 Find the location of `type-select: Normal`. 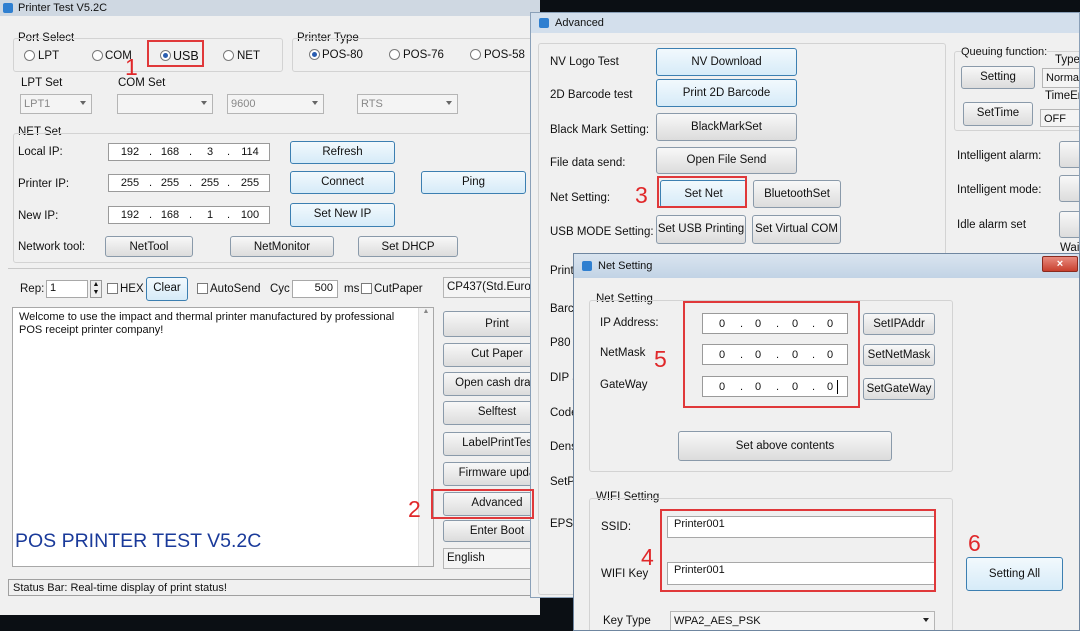

type-select: Normal is located at coordinates (1060, 78).